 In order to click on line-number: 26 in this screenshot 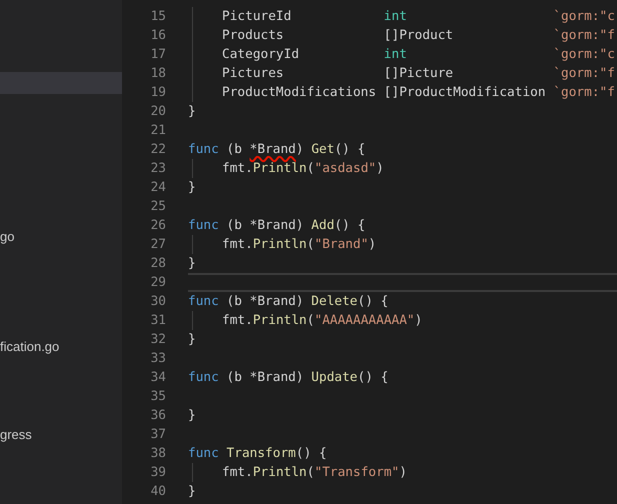, I will do `click(158, 225)`.